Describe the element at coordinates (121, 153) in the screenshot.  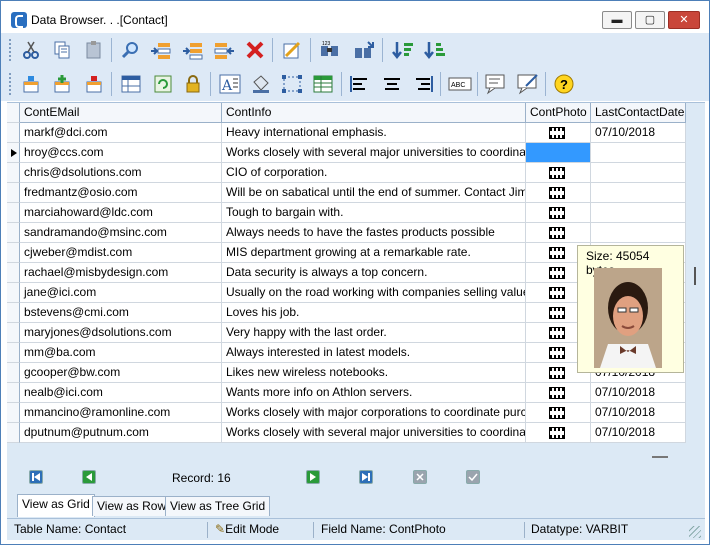
I see `cell-contemail: hroy@ccs.com` at that location.